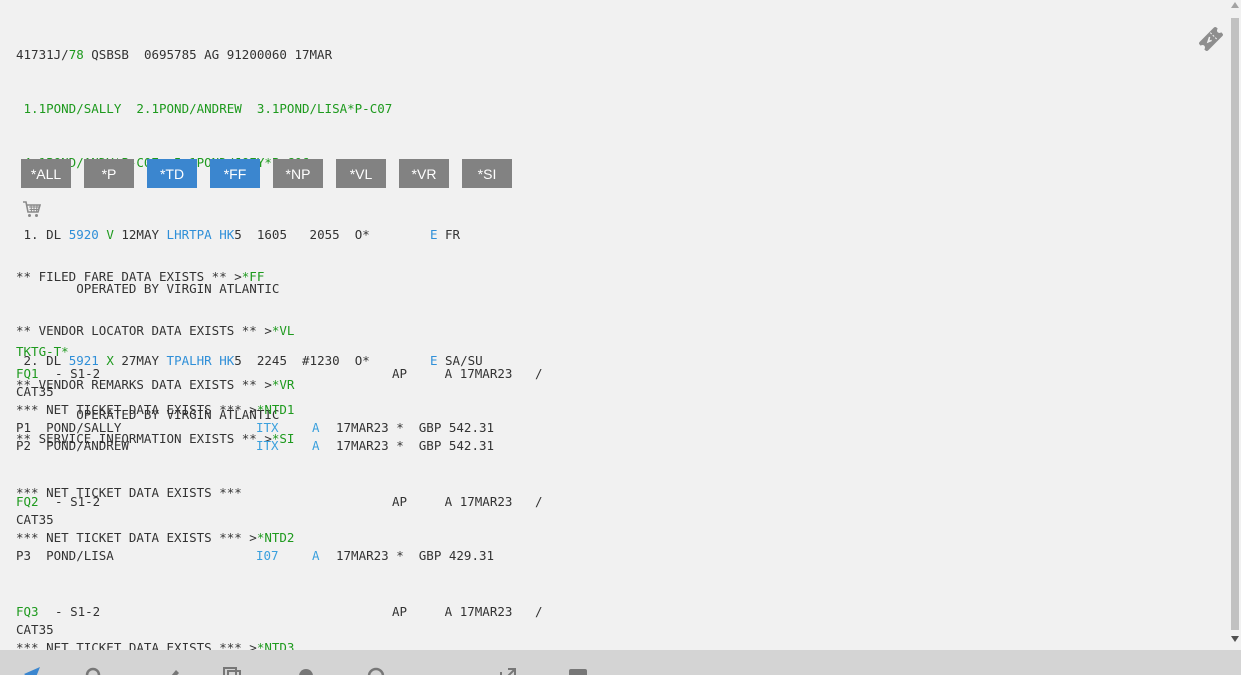 This screenshot has width=1241, height=675. I want to click on vl-link: *VL, so click(283, 330).